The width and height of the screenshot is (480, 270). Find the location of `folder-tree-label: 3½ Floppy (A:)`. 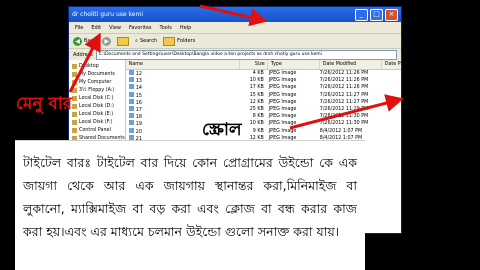

folder-tree-label: 3½ Floppy (A:) is located at coordinates (97, 90).